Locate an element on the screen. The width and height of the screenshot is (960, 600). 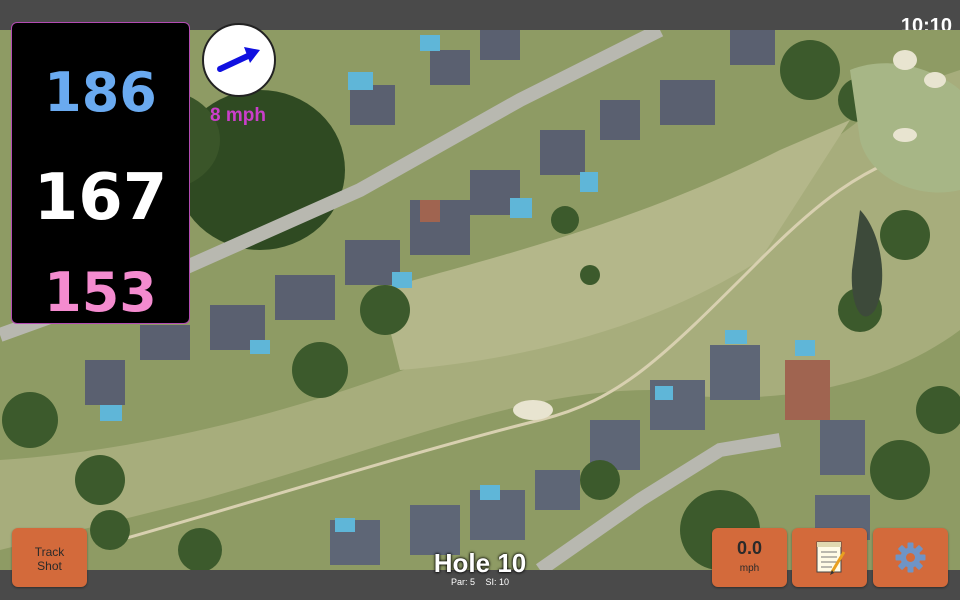
track-shot-button: Track Shot is located at coordinates (49, 557).